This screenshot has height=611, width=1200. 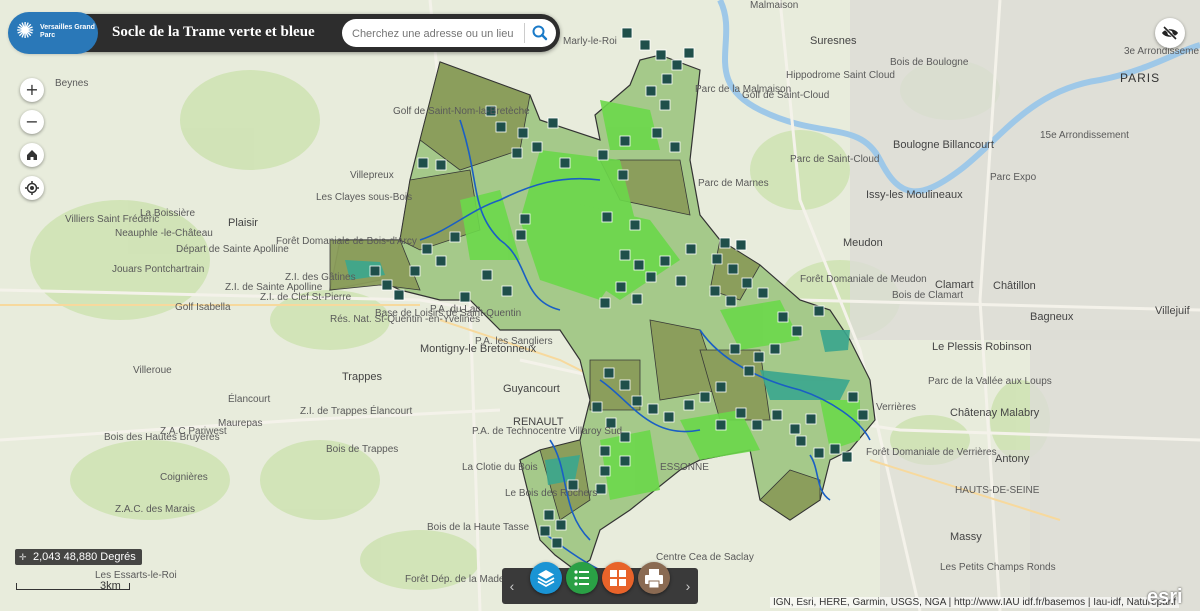 I want to click on toggle-visibility-button, so click(x=1170, y=33).